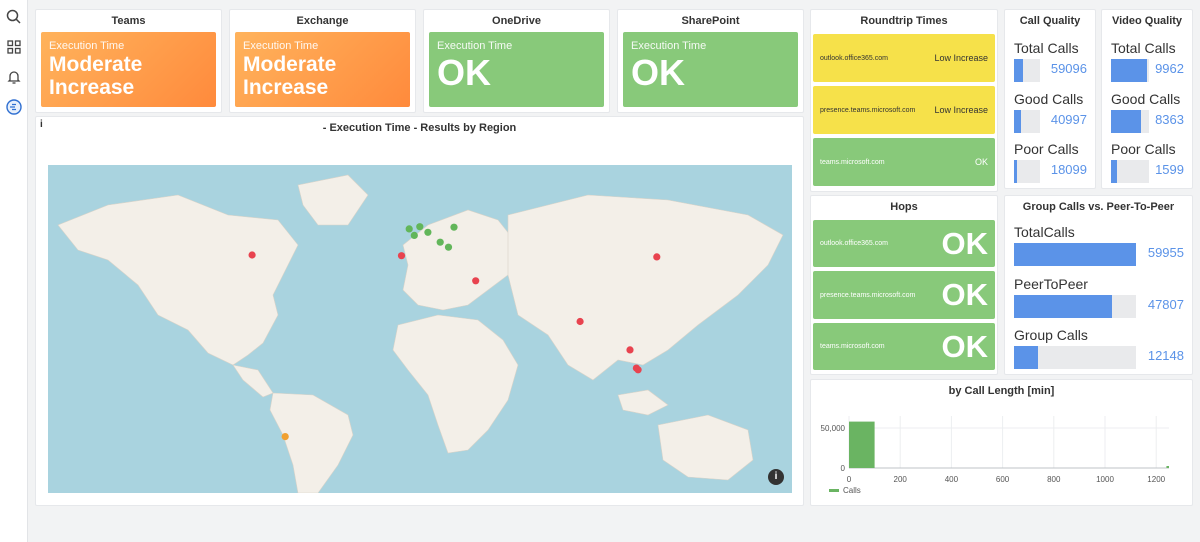 This screenshot has width=1200, height=542. Describe the element at coordinates (1165, 355) in the screenshot. I see `metric-value: 12148` at that location.